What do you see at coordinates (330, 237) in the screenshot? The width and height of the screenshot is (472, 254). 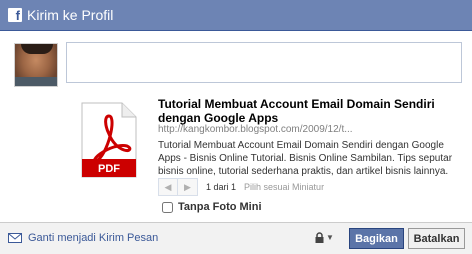 I see `chevron-down-icon: ▼` at bounding box center [330, 237].